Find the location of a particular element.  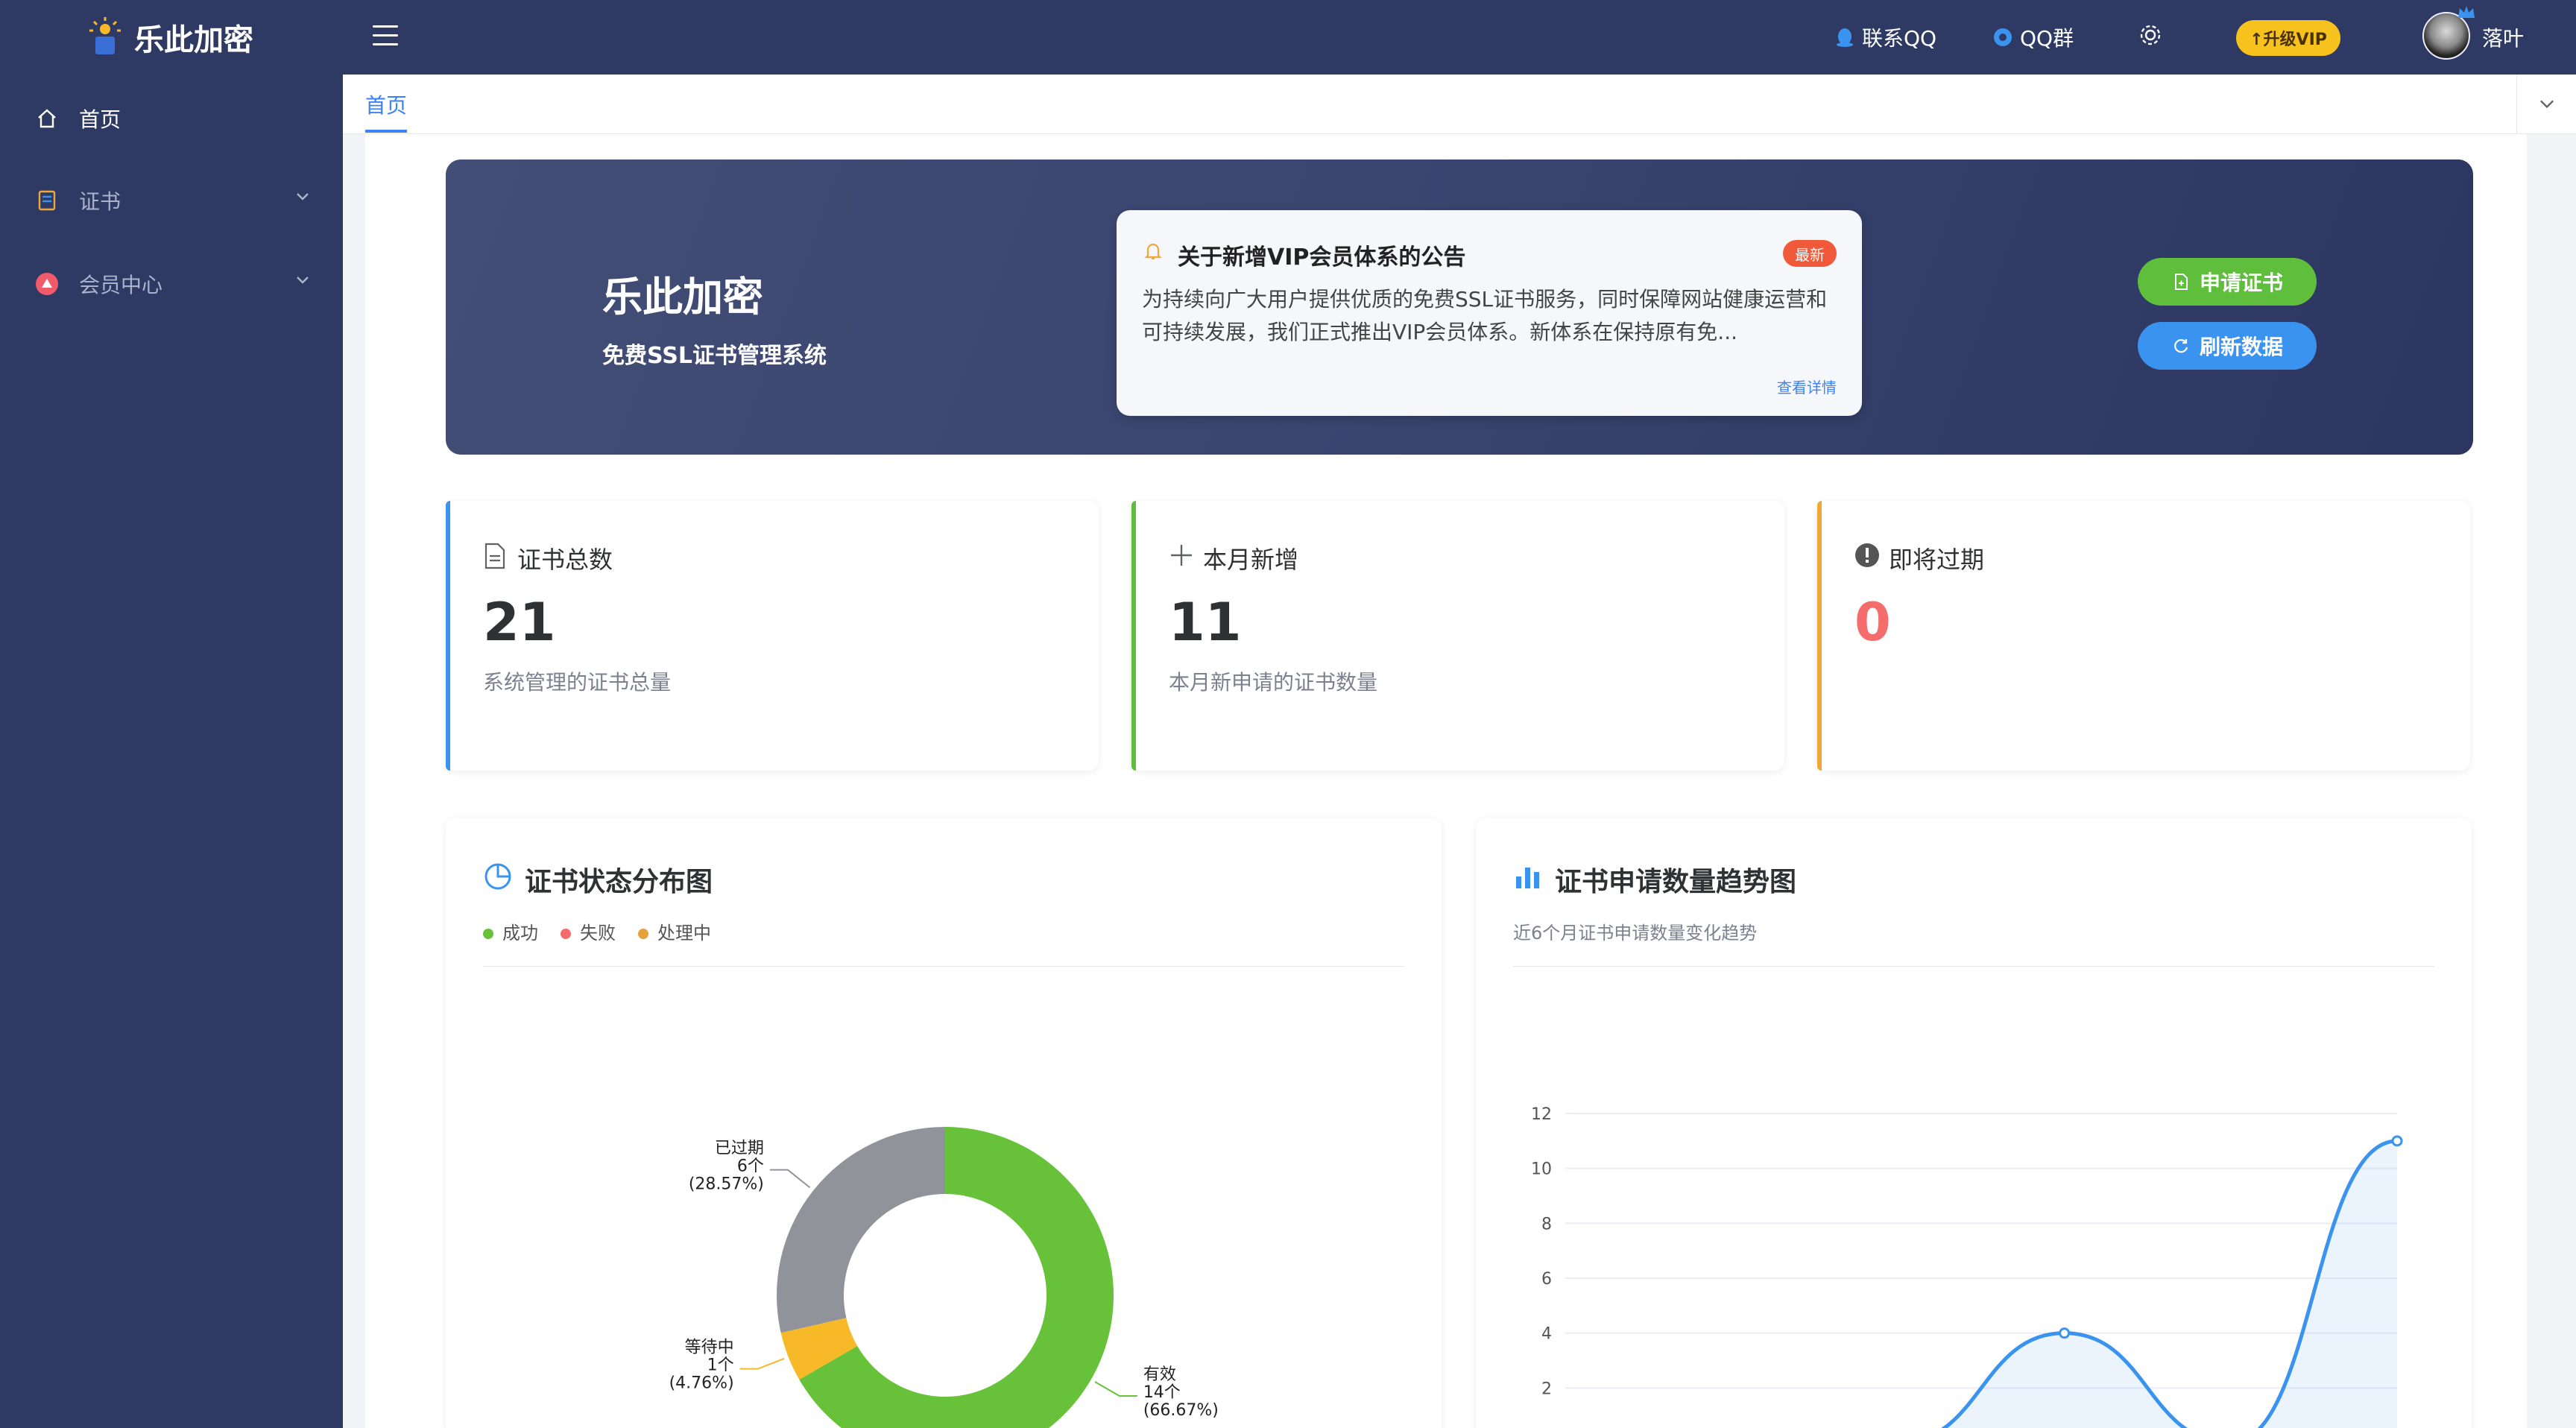

app-logo: 乐此加密 is located at coordinates (169, 37).